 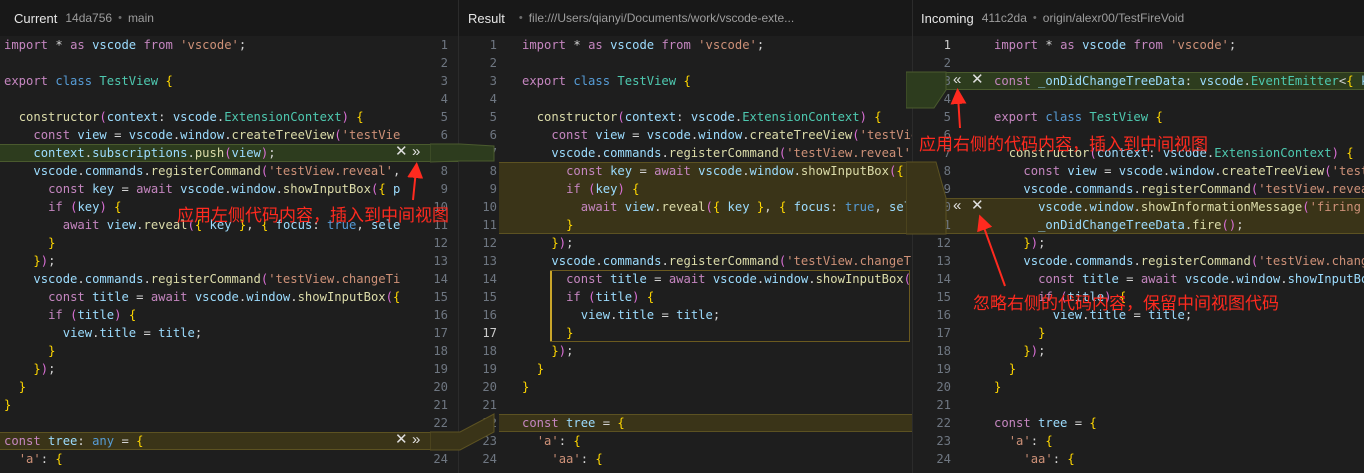 What do you see at coordinates (977, 80) in the screenshot?
I see `ignore-incoming-button: ✕` at bounding box center [977, 80].